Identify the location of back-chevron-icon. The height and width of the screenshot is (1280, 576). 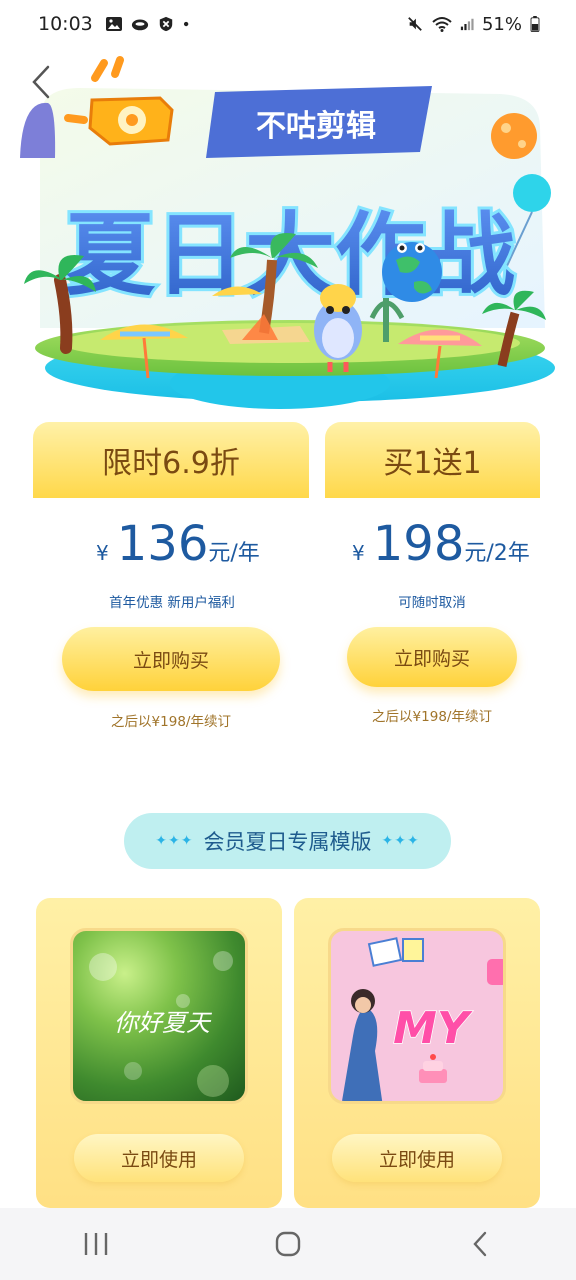
(480, 1244).